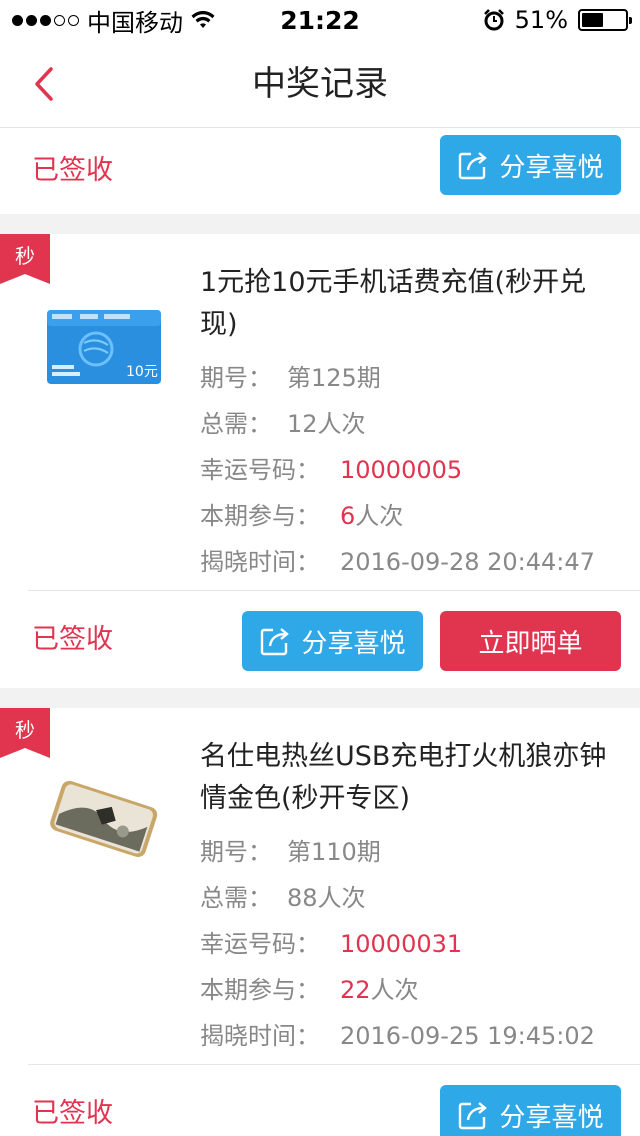 Image resolution: width=640 pixels, height=1136 pixels. Describe the element at coordinates (309, 990) in the screenshot. I see `participation-row: 本期参与： 22人次` at that location.